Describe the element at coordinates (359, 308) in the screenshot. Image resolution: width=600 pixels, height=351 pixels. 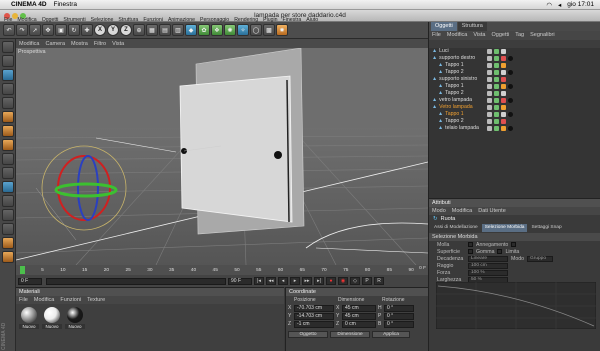
I see `dimension-field: 45 cm` at that location.